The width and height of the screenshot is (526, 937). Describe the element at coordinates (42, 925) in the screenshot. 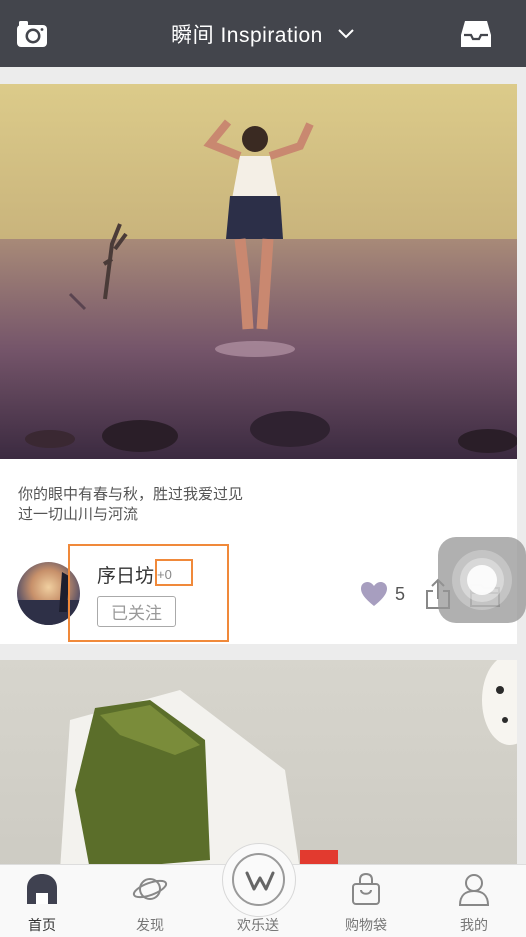

I see `tab-home-label: 首页` at that location.